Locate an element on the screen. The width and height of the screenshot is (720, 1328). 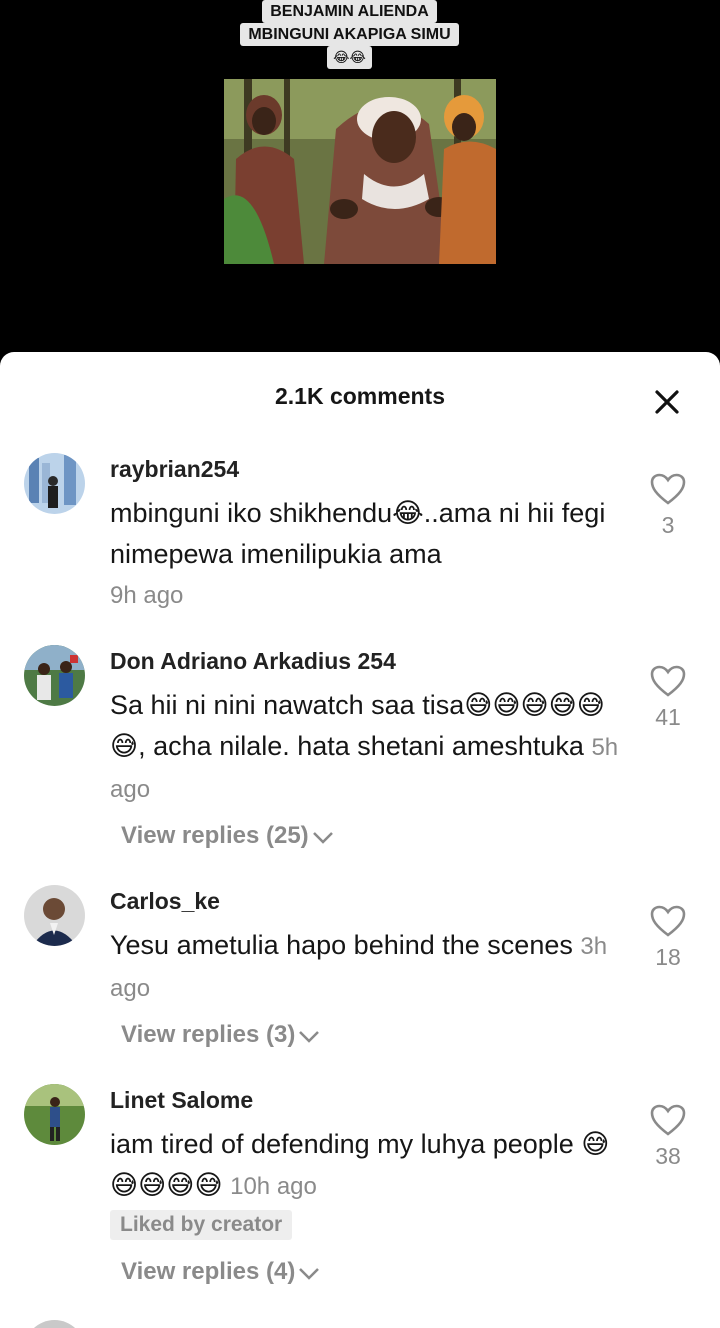
comment-body: Yesu ametulia hapo behind the scenes is located at coordinates (341, 945).